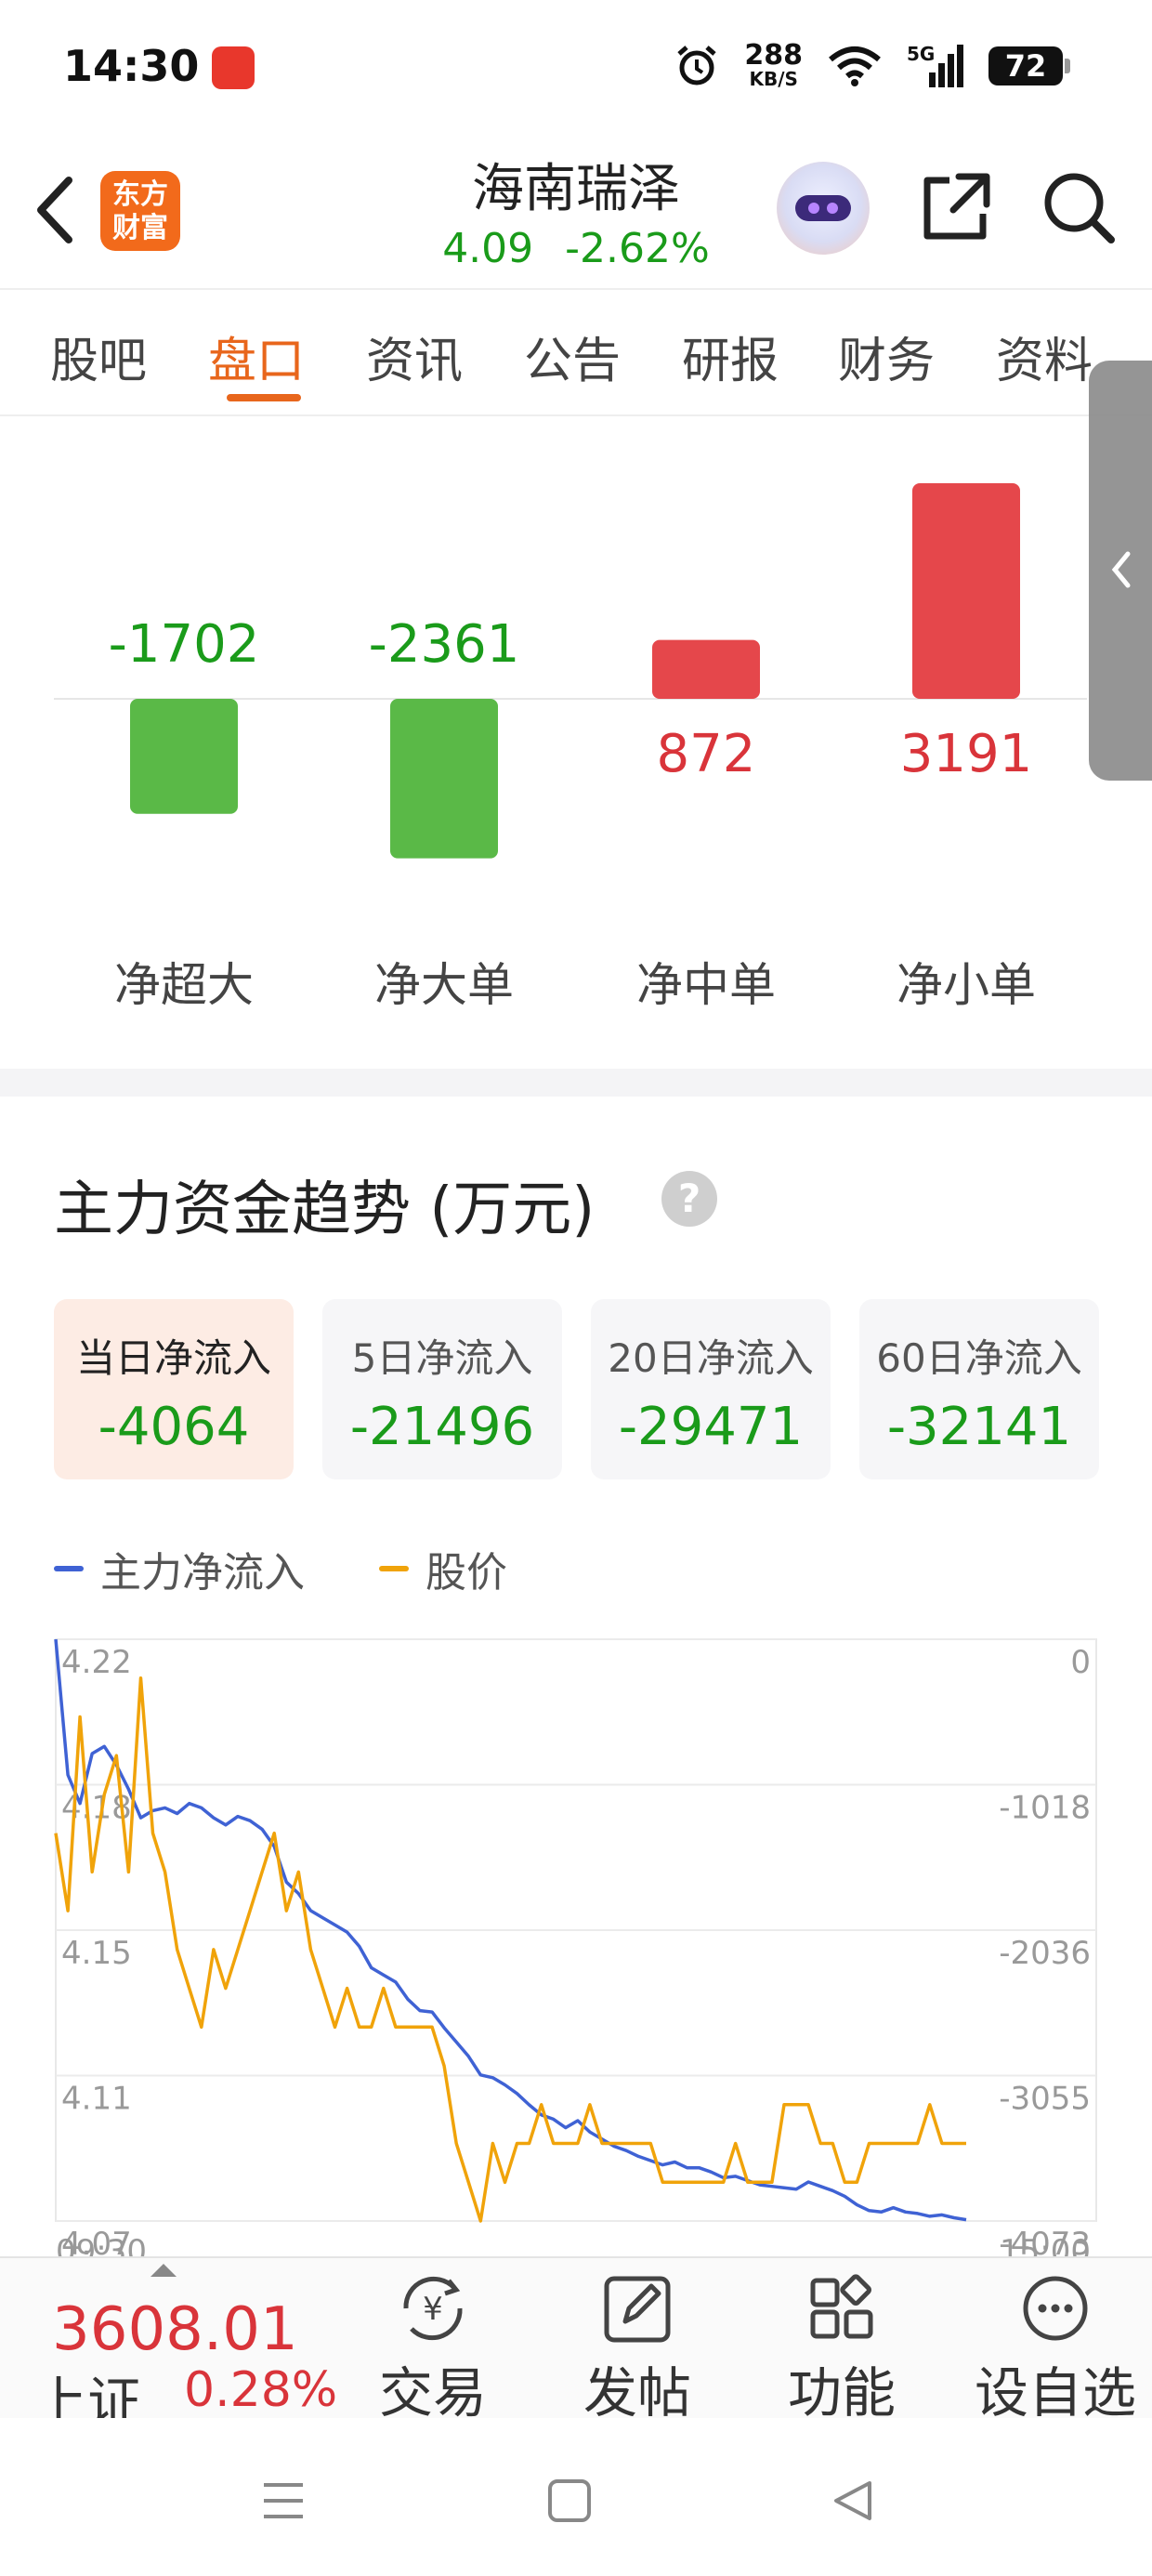 Image resolution: width=1152 pixels, height=2576 pixels. I want to click on y-right-tick: -2036, so click(1045, 1953).